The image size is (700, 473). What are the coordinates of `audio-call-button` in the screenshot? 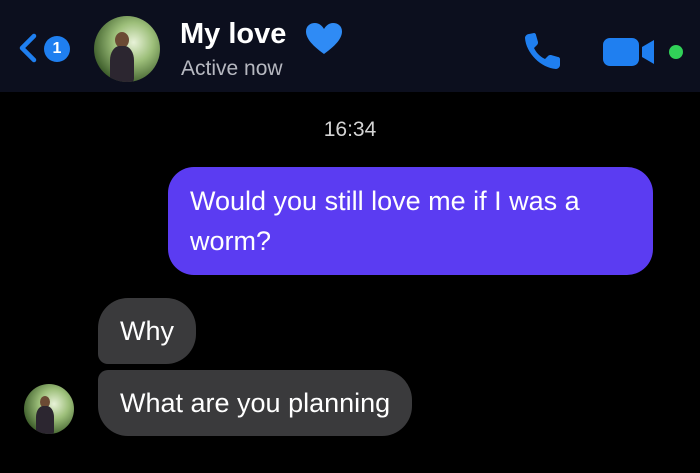 It's located at (543, 51).